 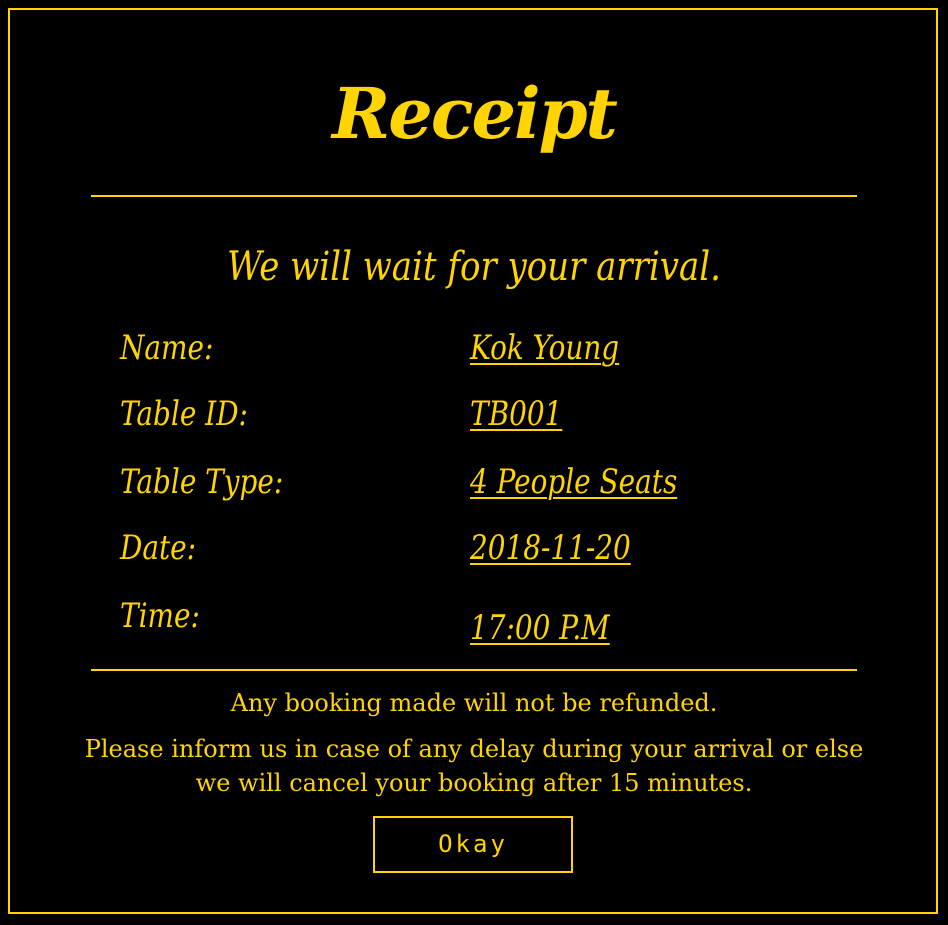 I want to click on field-row-table-id: Table ID: TB001, so click(x=470, y=422).